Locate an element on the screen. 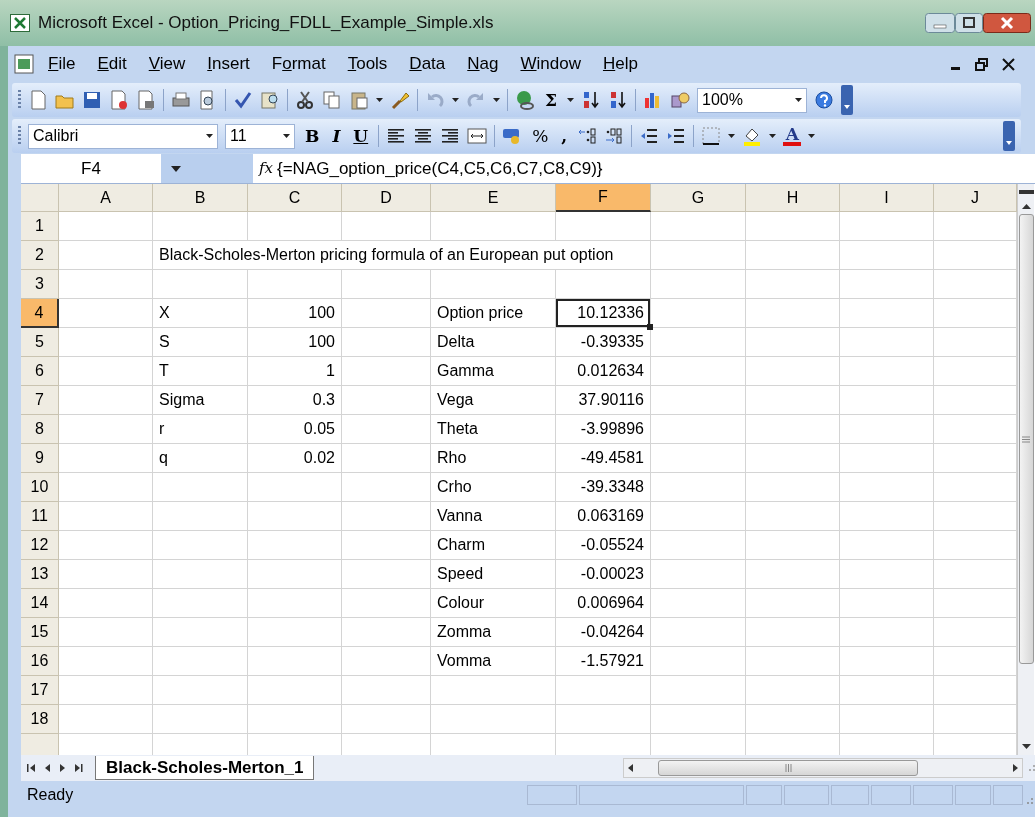 The image size is (1035, 817). increase-decimal-icon is located at coordinates (587, 136).